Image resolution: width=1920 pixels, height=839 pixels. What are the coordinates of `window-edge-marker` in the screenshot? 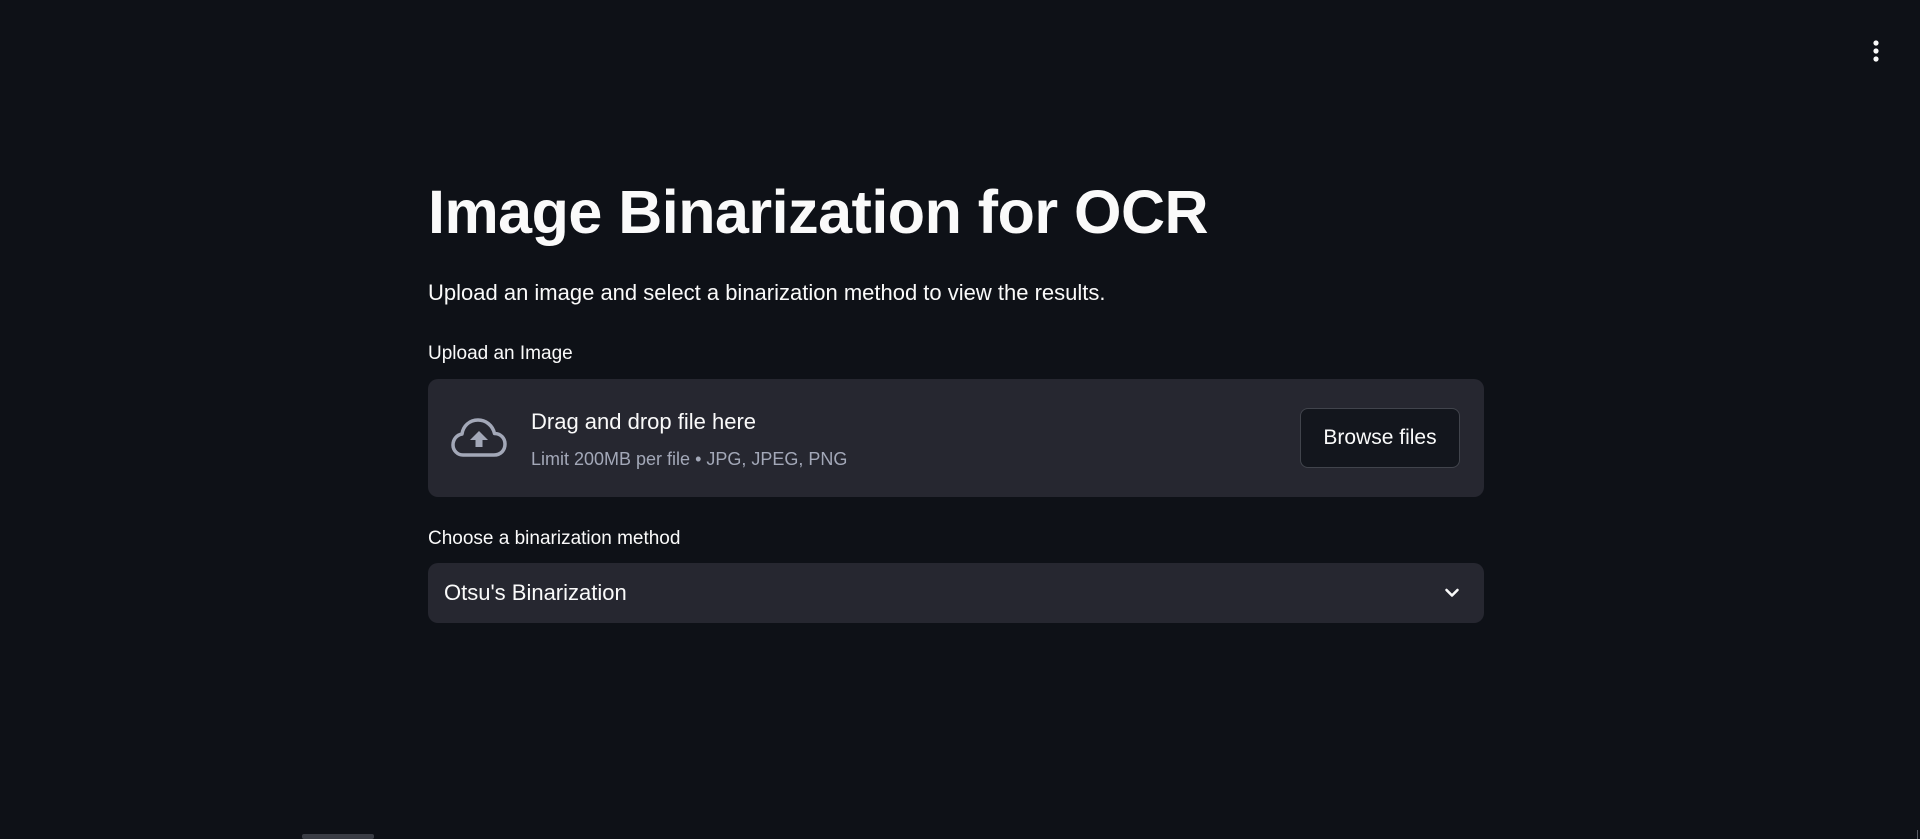 It's located at (1917, 834).